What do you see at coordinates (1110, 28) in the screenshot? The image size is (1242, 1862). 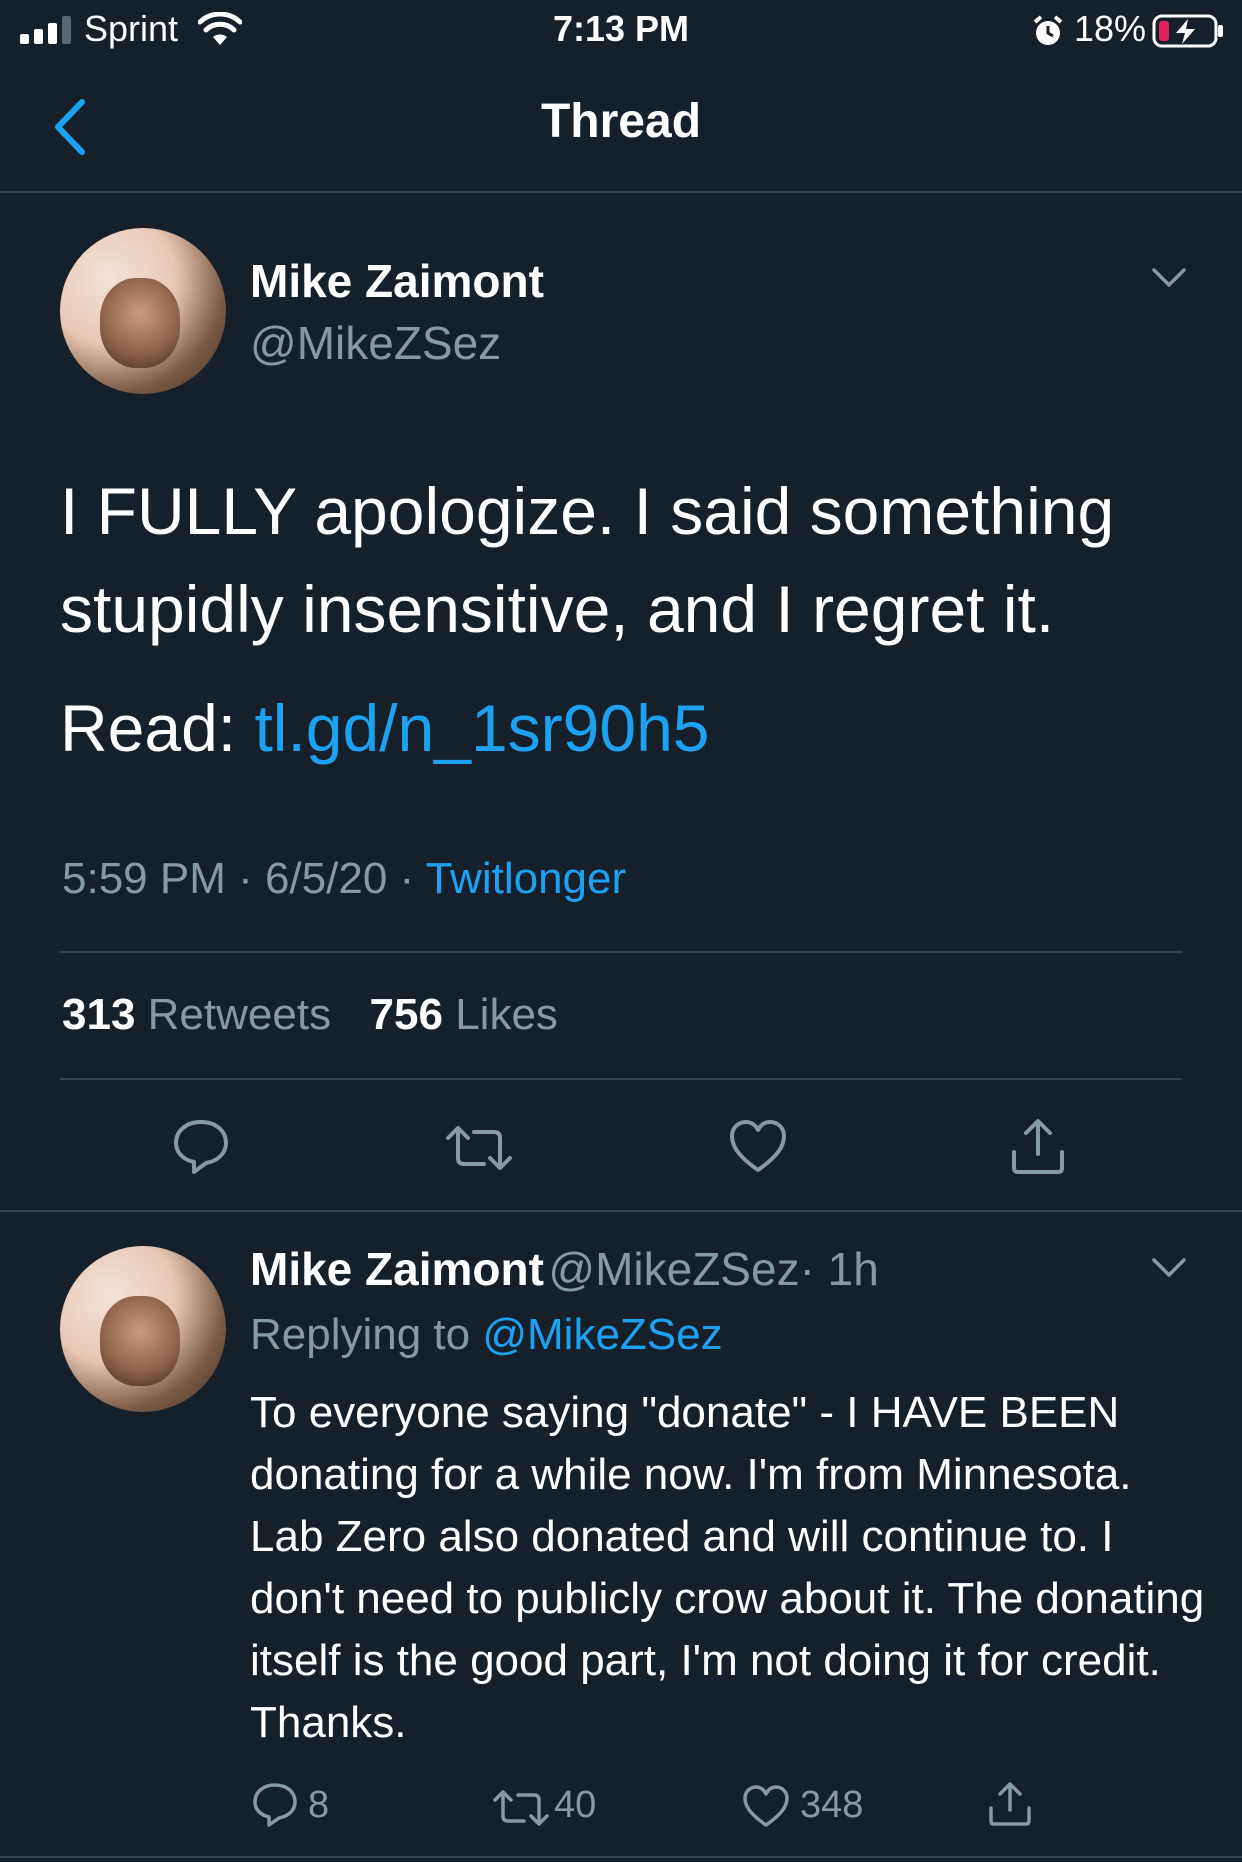 I see `battery-percent: 18%` at bounding box center [1110, 28].